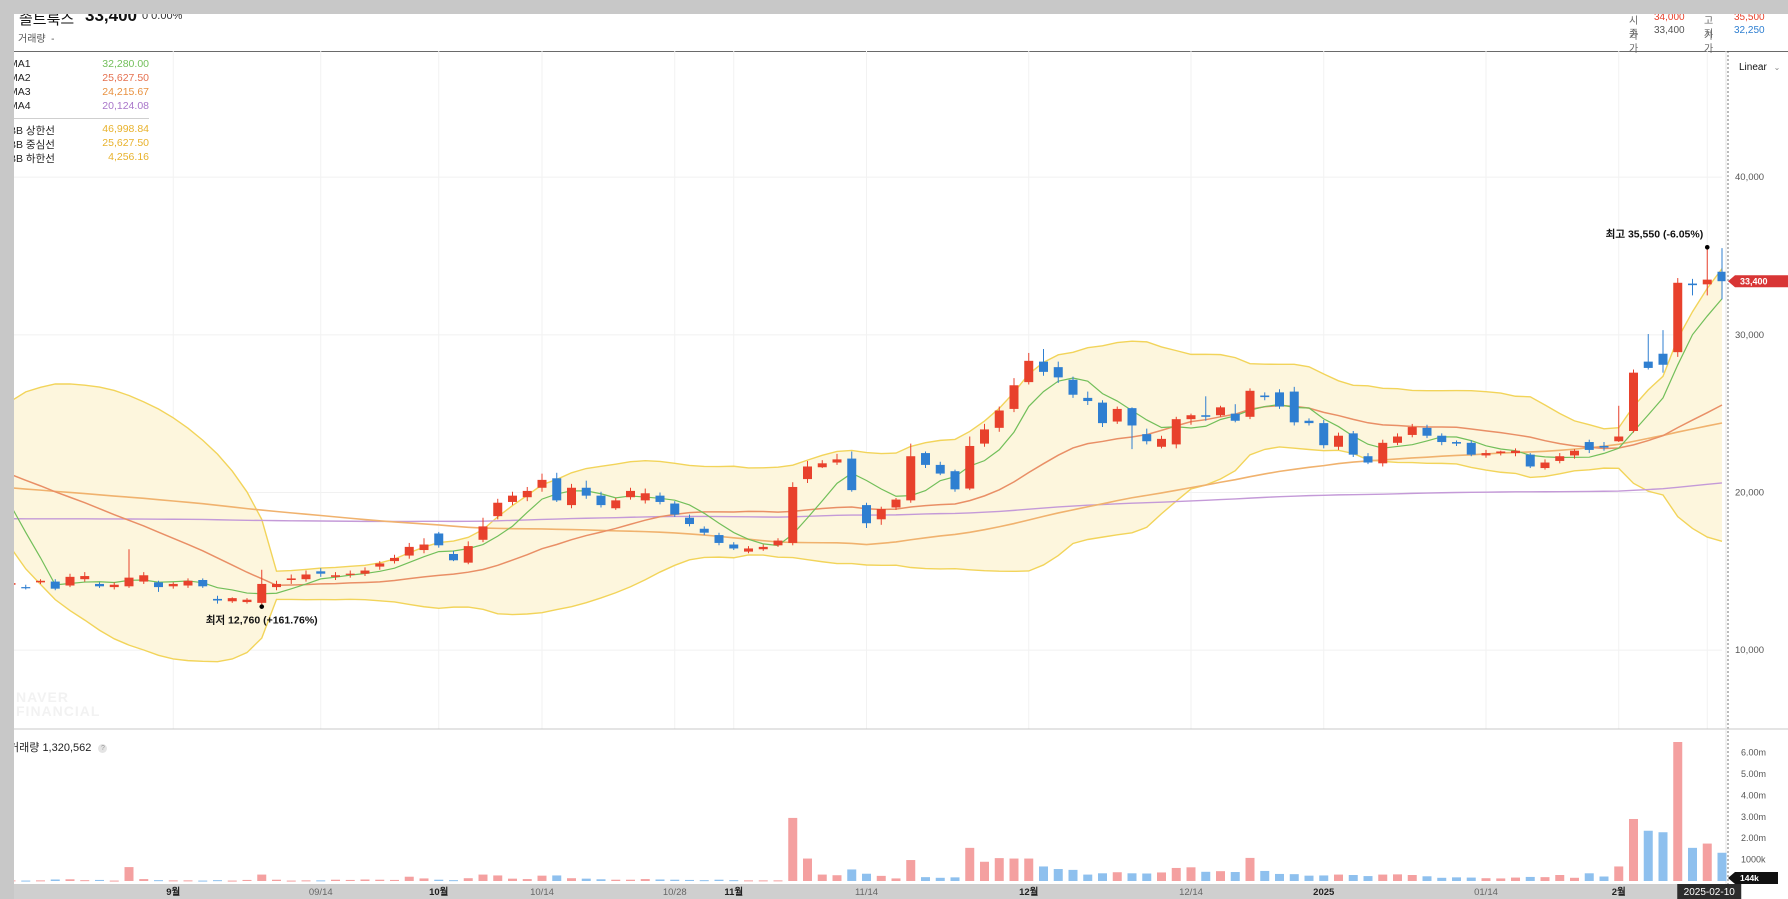 This screenshot has width=1788, height=899. What do you see at coordinates (58, 704) in the screenshot?
I see `naver-financial-watermark: NAVER FINANCIAL` at bounding box center [58, 704].